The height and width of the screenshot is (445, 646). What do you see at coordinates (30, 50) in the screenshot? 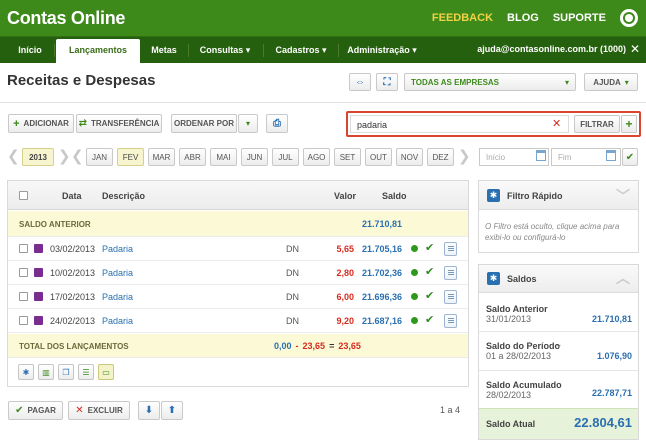
I see `nav-item-inicio: Início` at bounding box center [30, 50].